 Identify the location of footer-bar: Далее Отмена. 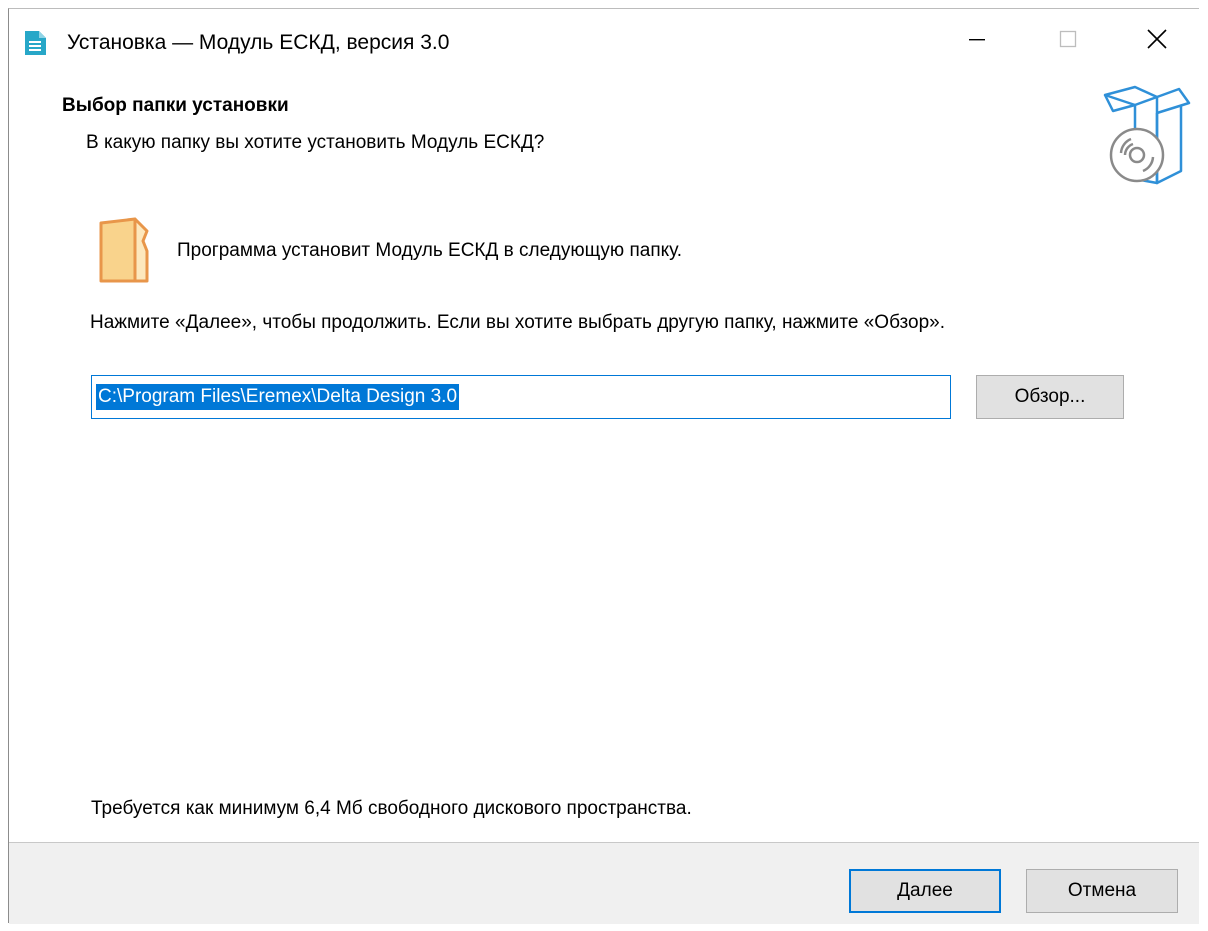
(604, 883).